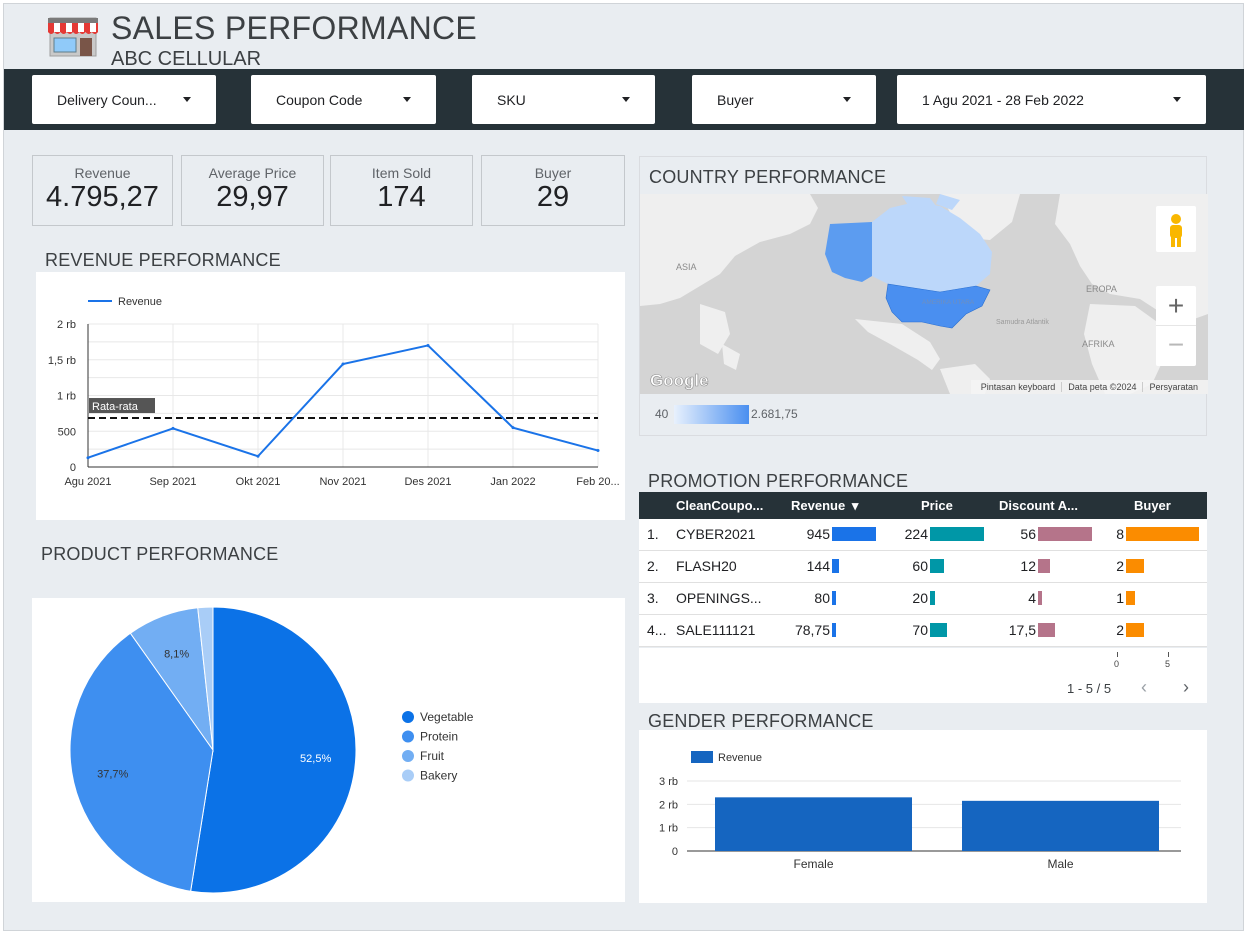  I want to click on buyer-filter: Buyer, so click(784, 99).